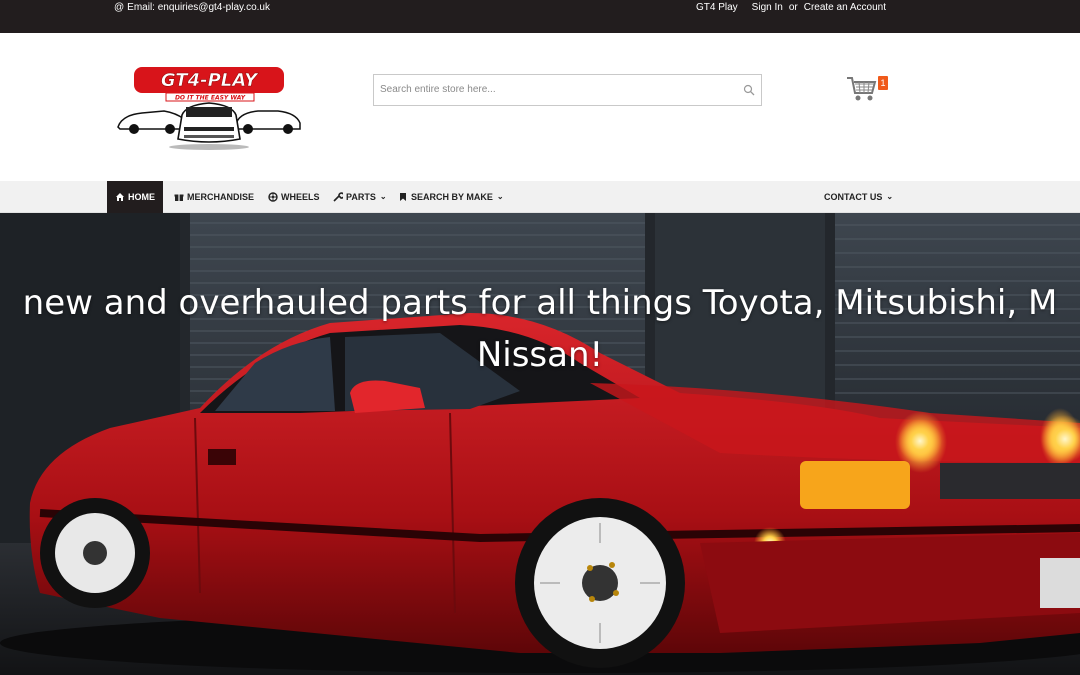 Image resolution: width=1080 pixels, height=675 pixels. Describe the element at coordinates (273, 197) in the screenshot. I see `wheel-icon` at that location.